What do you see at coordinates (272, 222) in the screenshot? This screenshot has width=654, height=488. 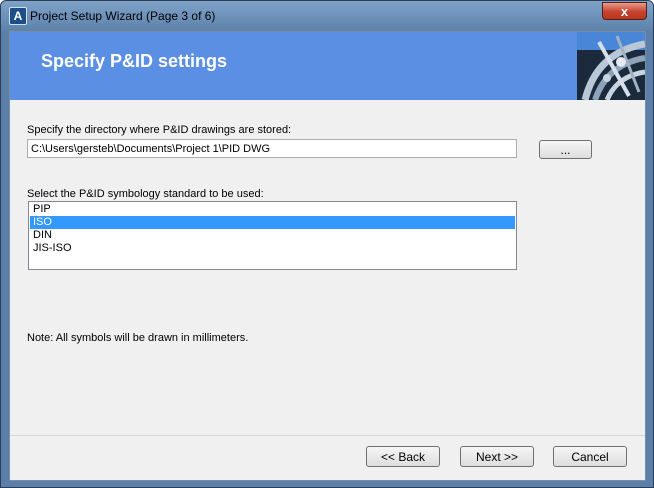 I see `symbology-option-iso: ISO` at bounding box center [272, 222].